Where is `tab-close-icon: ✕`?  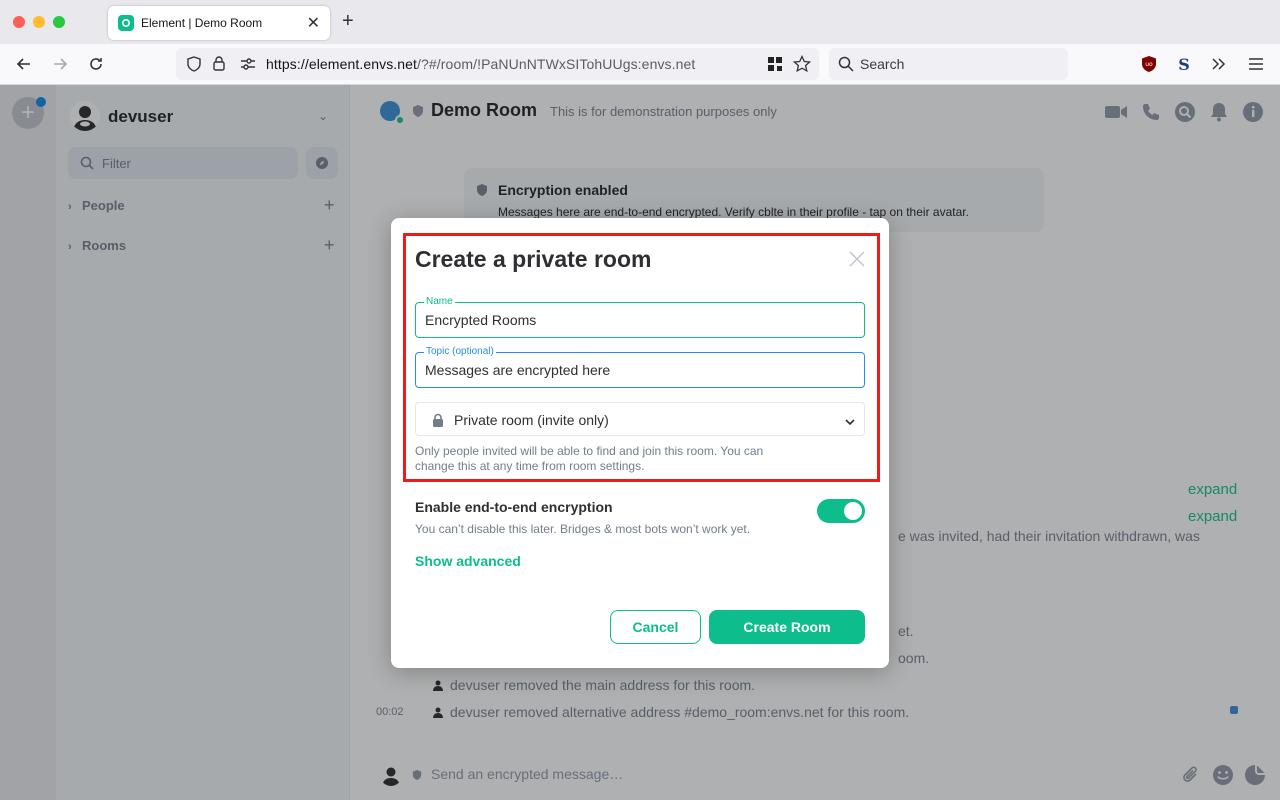
tab-close-icon: ✕ is located at coordinates (313, 23).